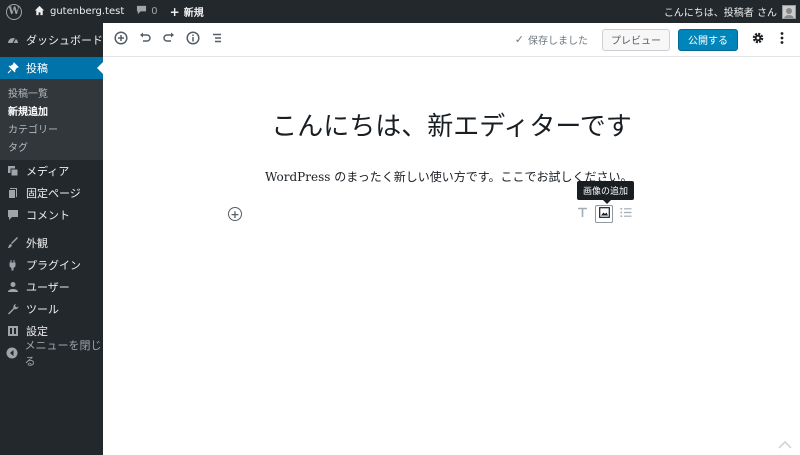 The image size is (800, 455). What do you see at coordinates (39, 12) in the screenshot?
I see `home-icon` at bounding box center [39, 12].